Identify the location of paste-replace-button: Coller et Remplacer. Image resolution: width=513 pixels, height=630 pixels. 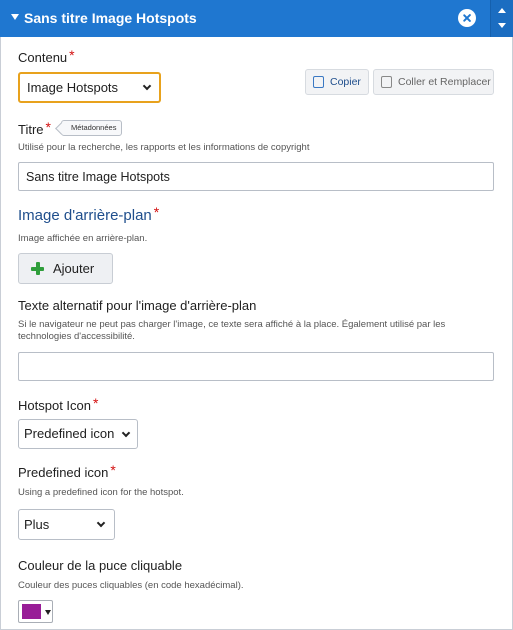
(433, 82).